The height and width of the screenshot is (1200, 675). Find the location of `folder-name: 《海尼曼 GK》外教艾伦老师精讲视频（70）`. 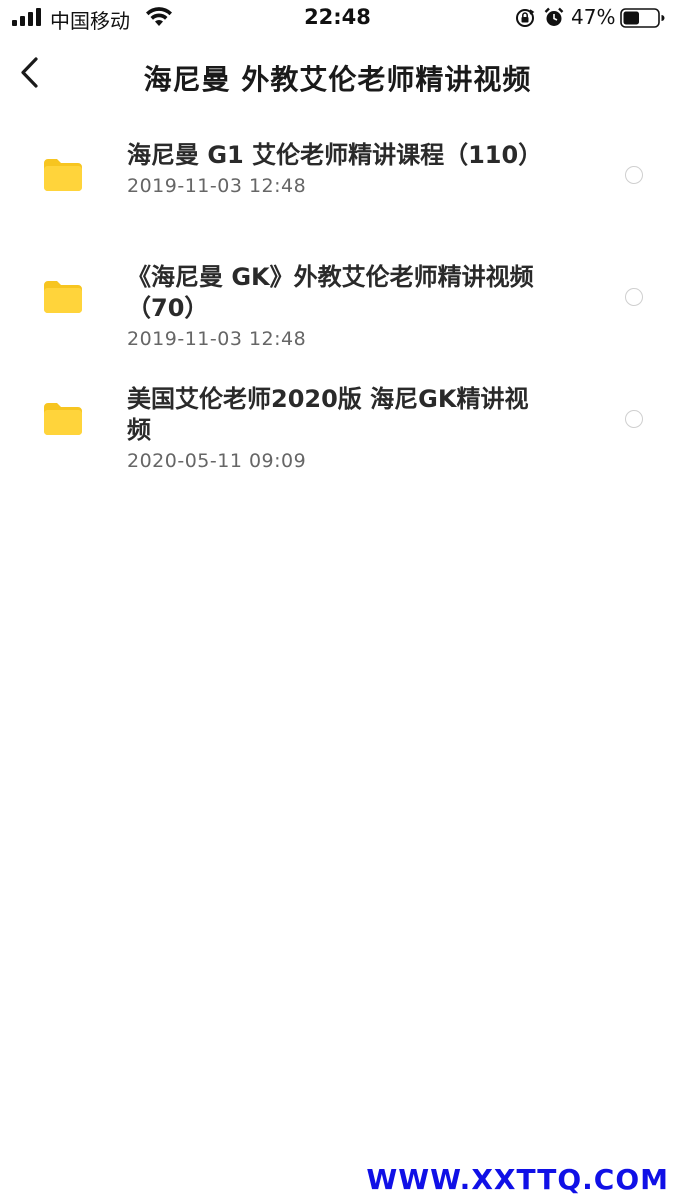

folder-name: 《海尼曼 GK》外教艾伦老师精讲视频（70） is located at coordinates (330, 292).